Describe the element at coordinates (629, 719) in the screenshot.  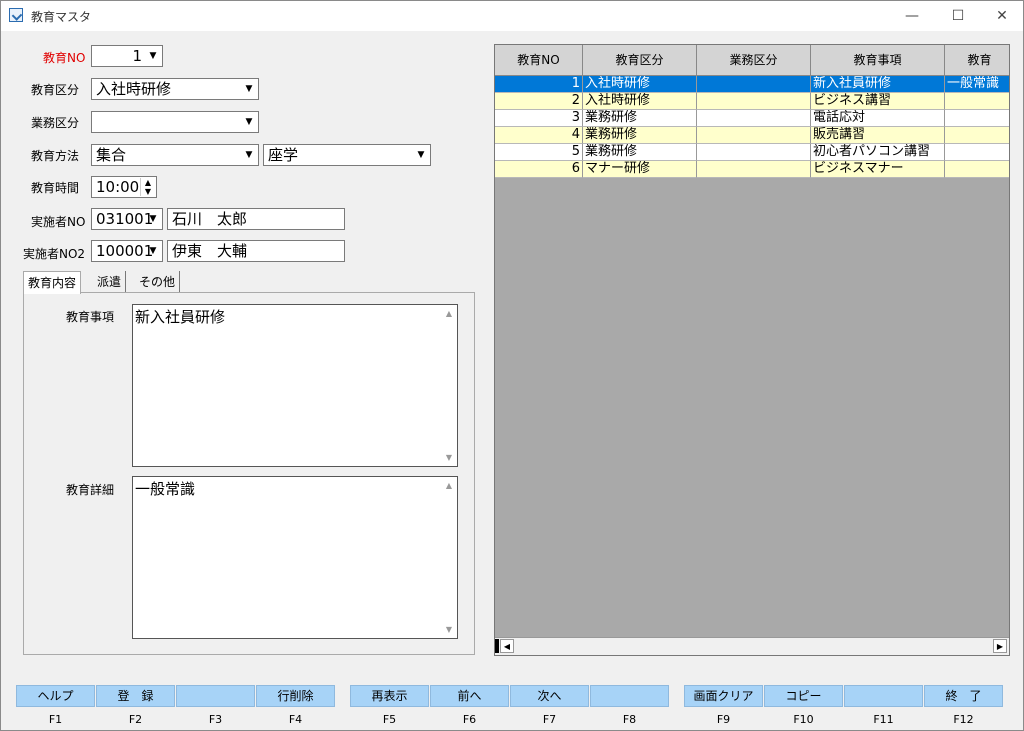
I see `fkey-label: F8` at that location.